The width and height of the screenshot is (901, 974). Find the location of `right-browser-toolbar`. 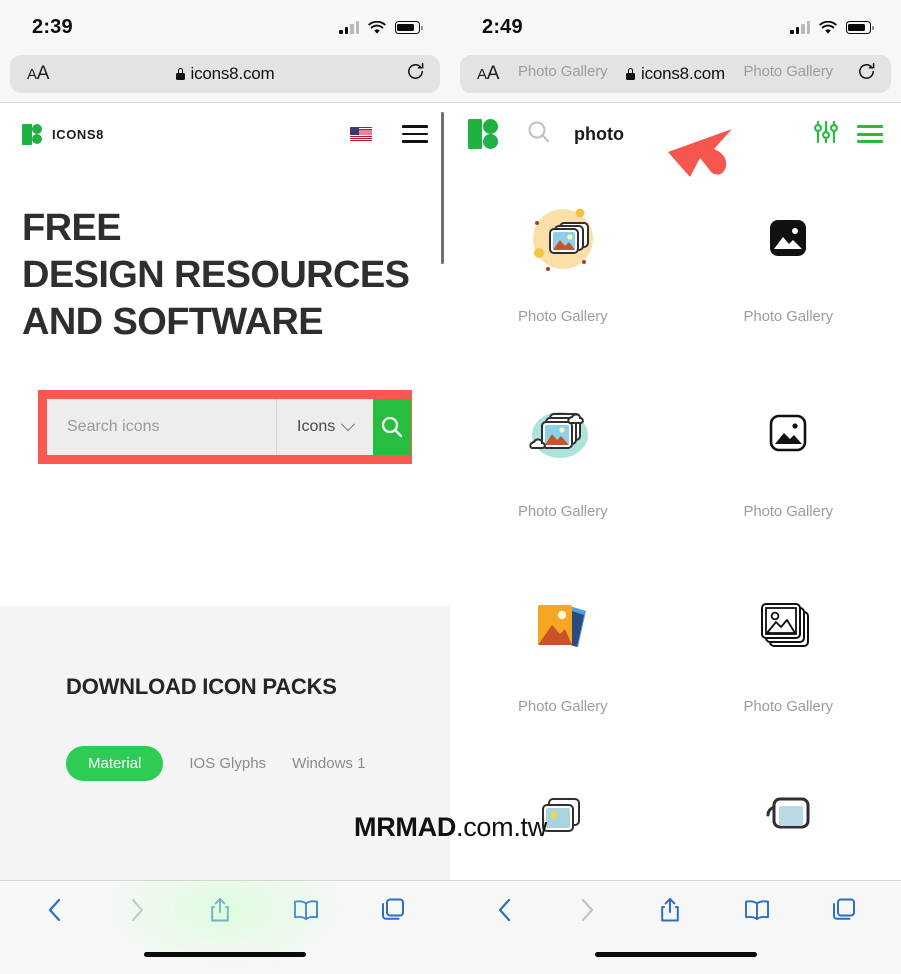

right-browser-toolbar is located at coordinates (675, 927).